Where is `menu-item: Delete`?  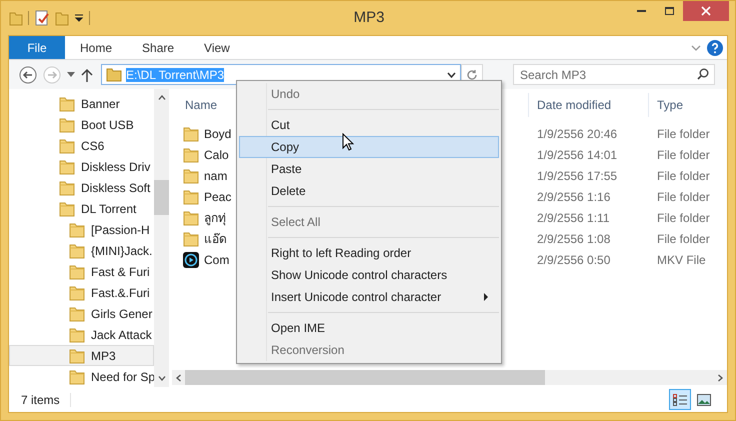 menu-item: Delete is located at coordinates (369, 191).